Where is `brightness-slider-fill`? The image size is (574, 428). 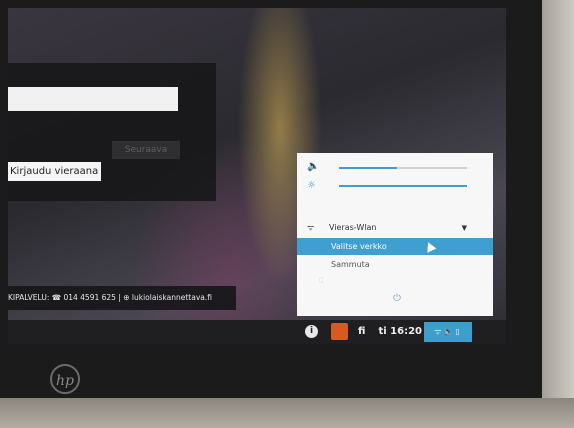 brightness-slider-fill is located at coordinates (403, 186).